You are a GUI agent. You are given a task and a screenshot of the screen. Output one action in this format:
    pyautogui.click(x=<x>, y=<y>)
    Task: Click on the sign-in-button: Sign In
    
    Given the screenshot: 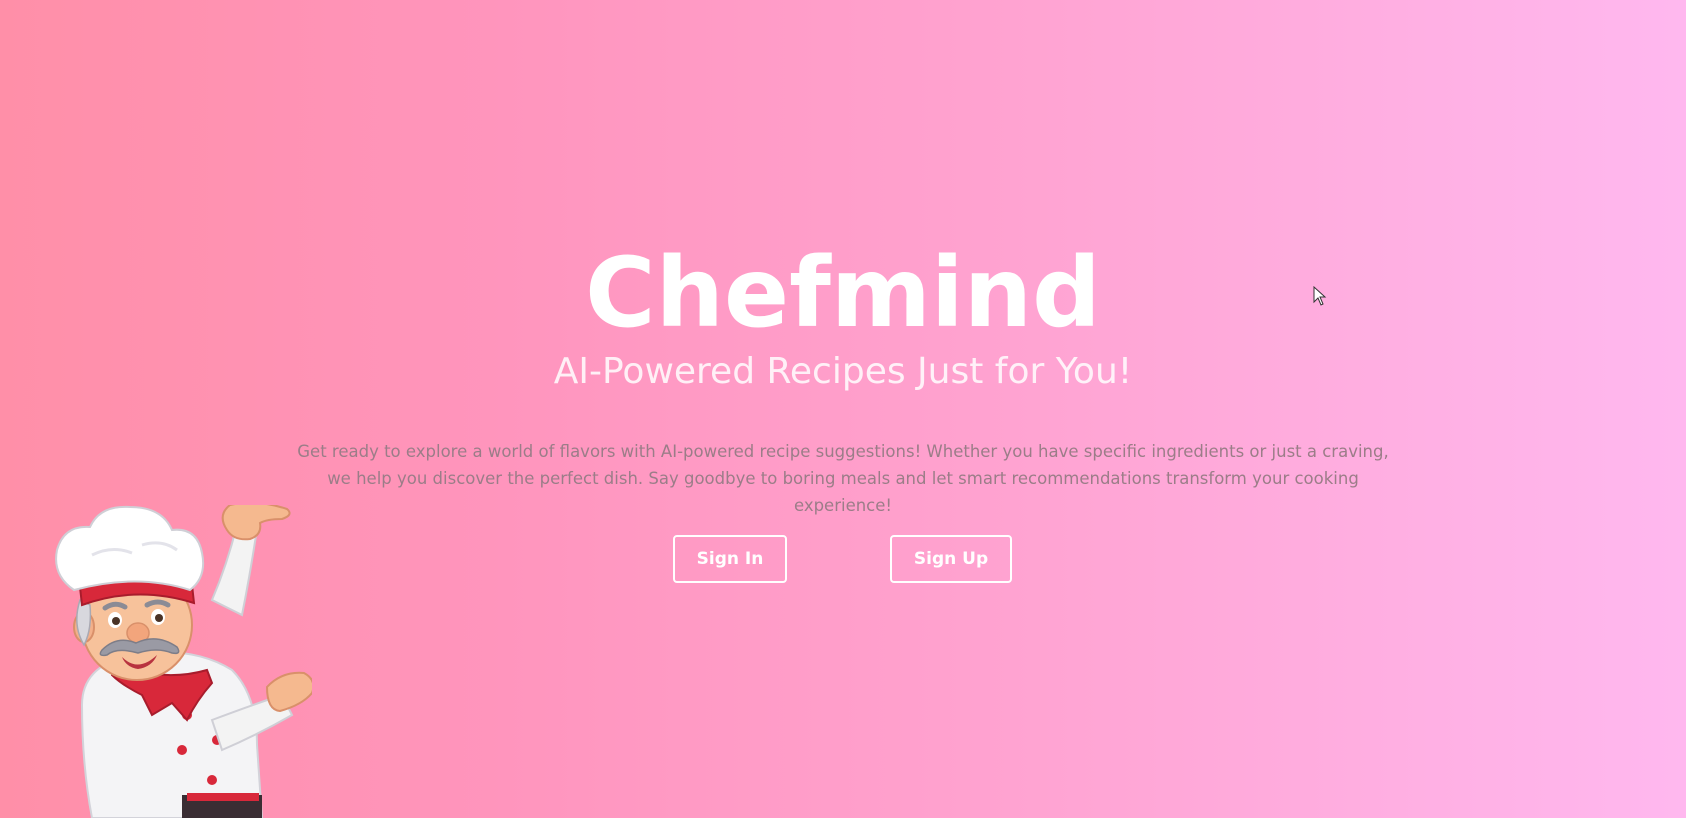 What is the action you would take?
    pyautogui.click(x=730, y=559)
    